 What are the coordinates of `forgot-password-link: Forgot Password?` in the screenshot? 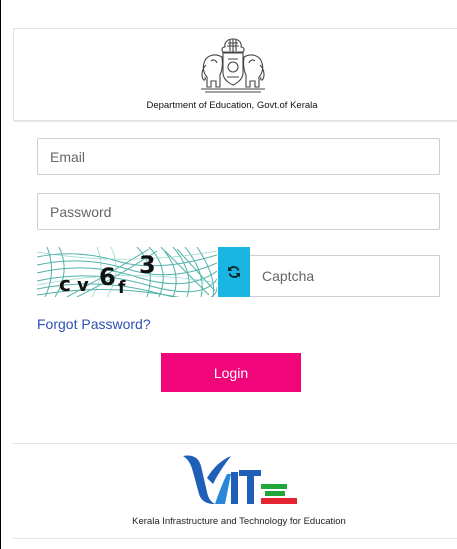 It's located at (94, 324).